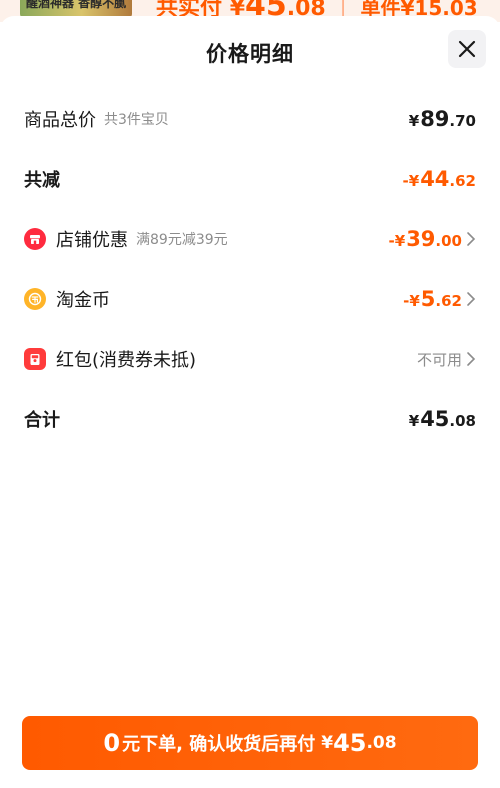 This screenshot has width=500, height=788. I want to click on row-sum: 合计 ¥45.08, so click(250, 419).